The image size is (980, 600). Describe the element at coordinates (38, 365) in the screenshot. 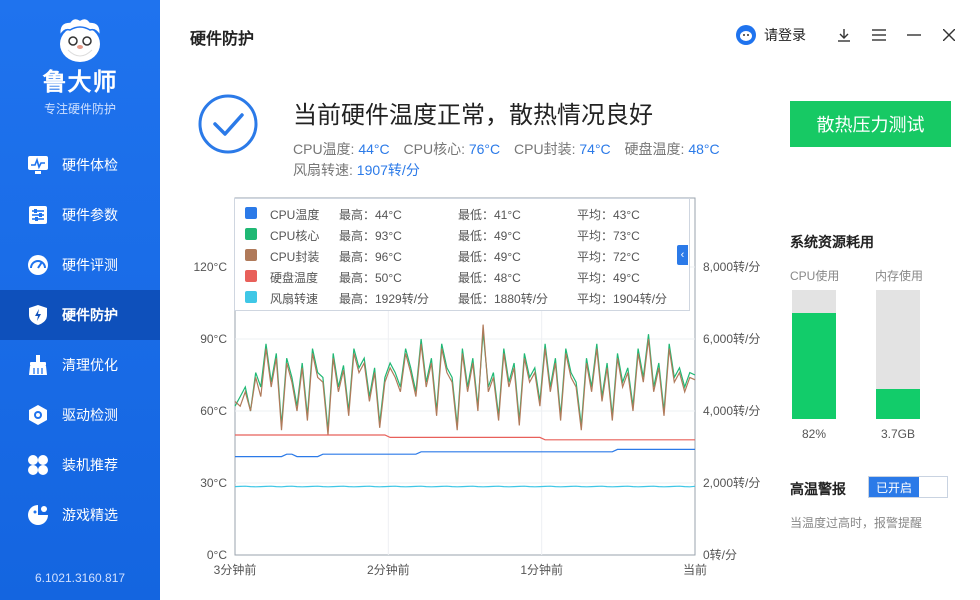

I see `broom-icon` at that location.